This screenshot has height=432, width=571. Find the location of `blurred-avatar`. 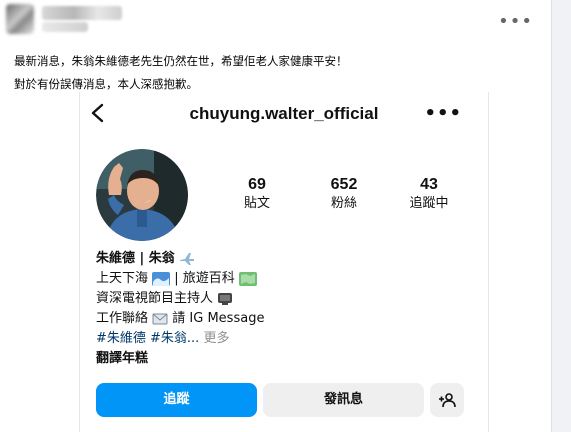

blurred-avatar is located at coordinates (20, 19).